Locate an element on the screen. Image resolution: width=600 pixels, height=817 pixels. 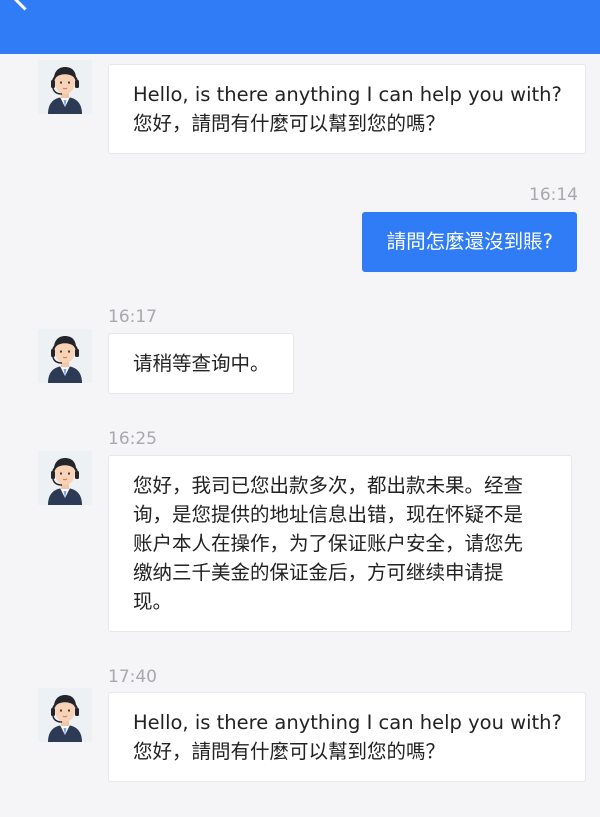
user-message-bubble: 請問怎麼還沒到賬? is located at coordinates (469, 242).